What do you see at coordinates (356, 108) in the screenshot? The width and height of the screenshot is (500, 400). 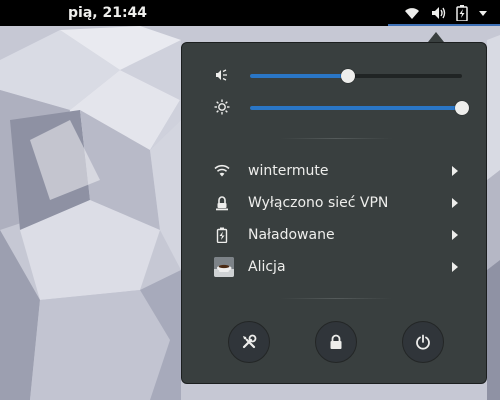 I see `brightness-slider-fill` at bounding box center [356, 108].